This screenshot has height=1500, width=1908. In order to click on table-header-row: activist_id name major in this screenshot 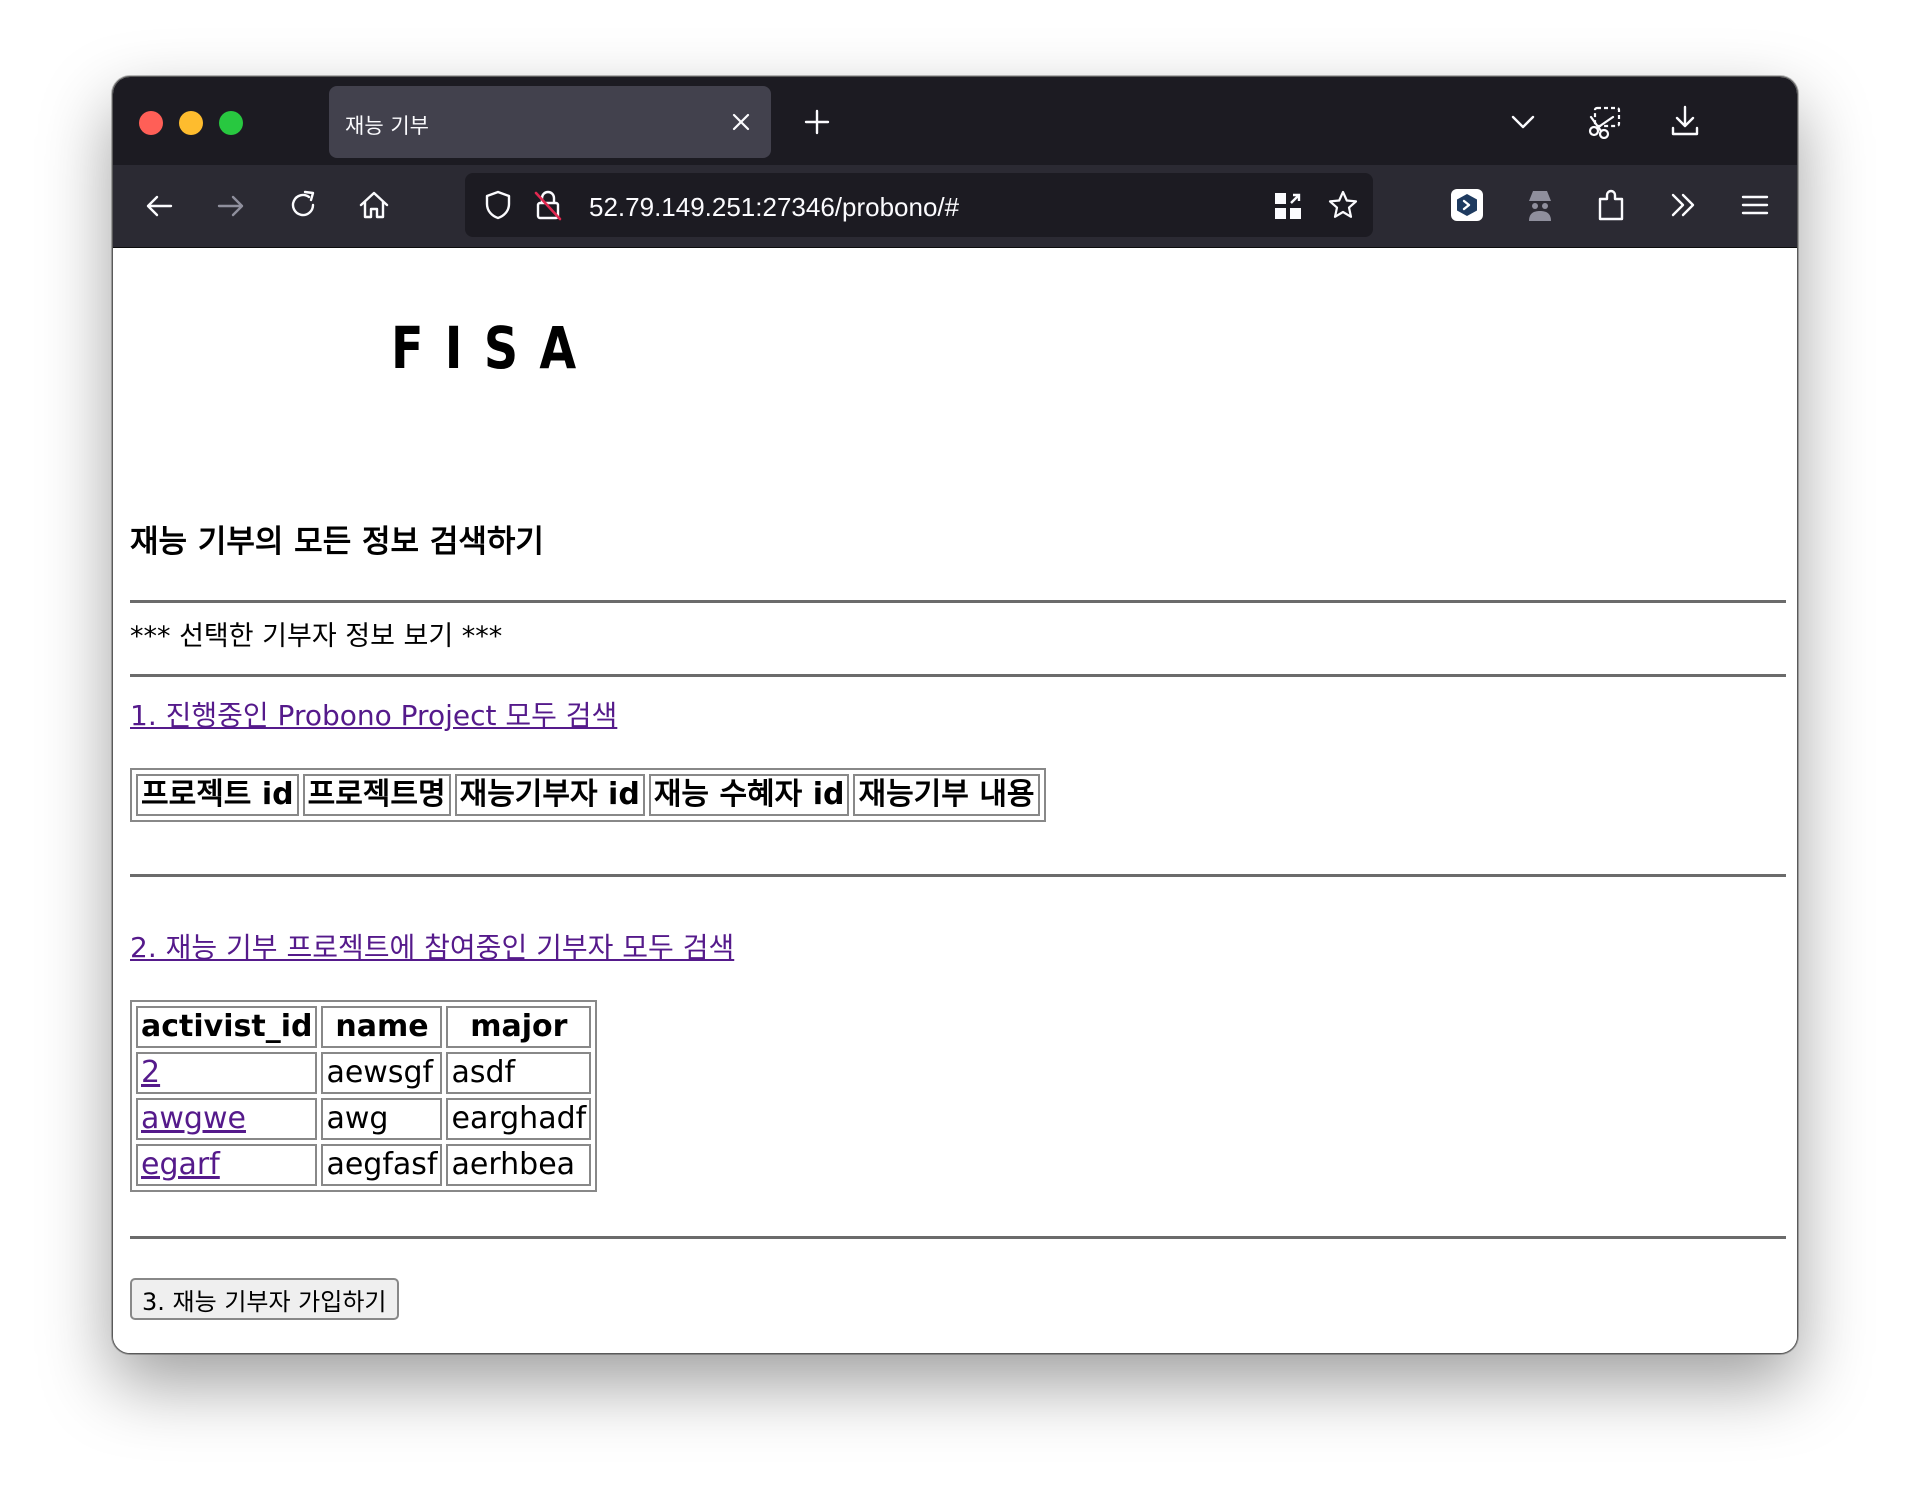, I will do `click(364, 1027)`.